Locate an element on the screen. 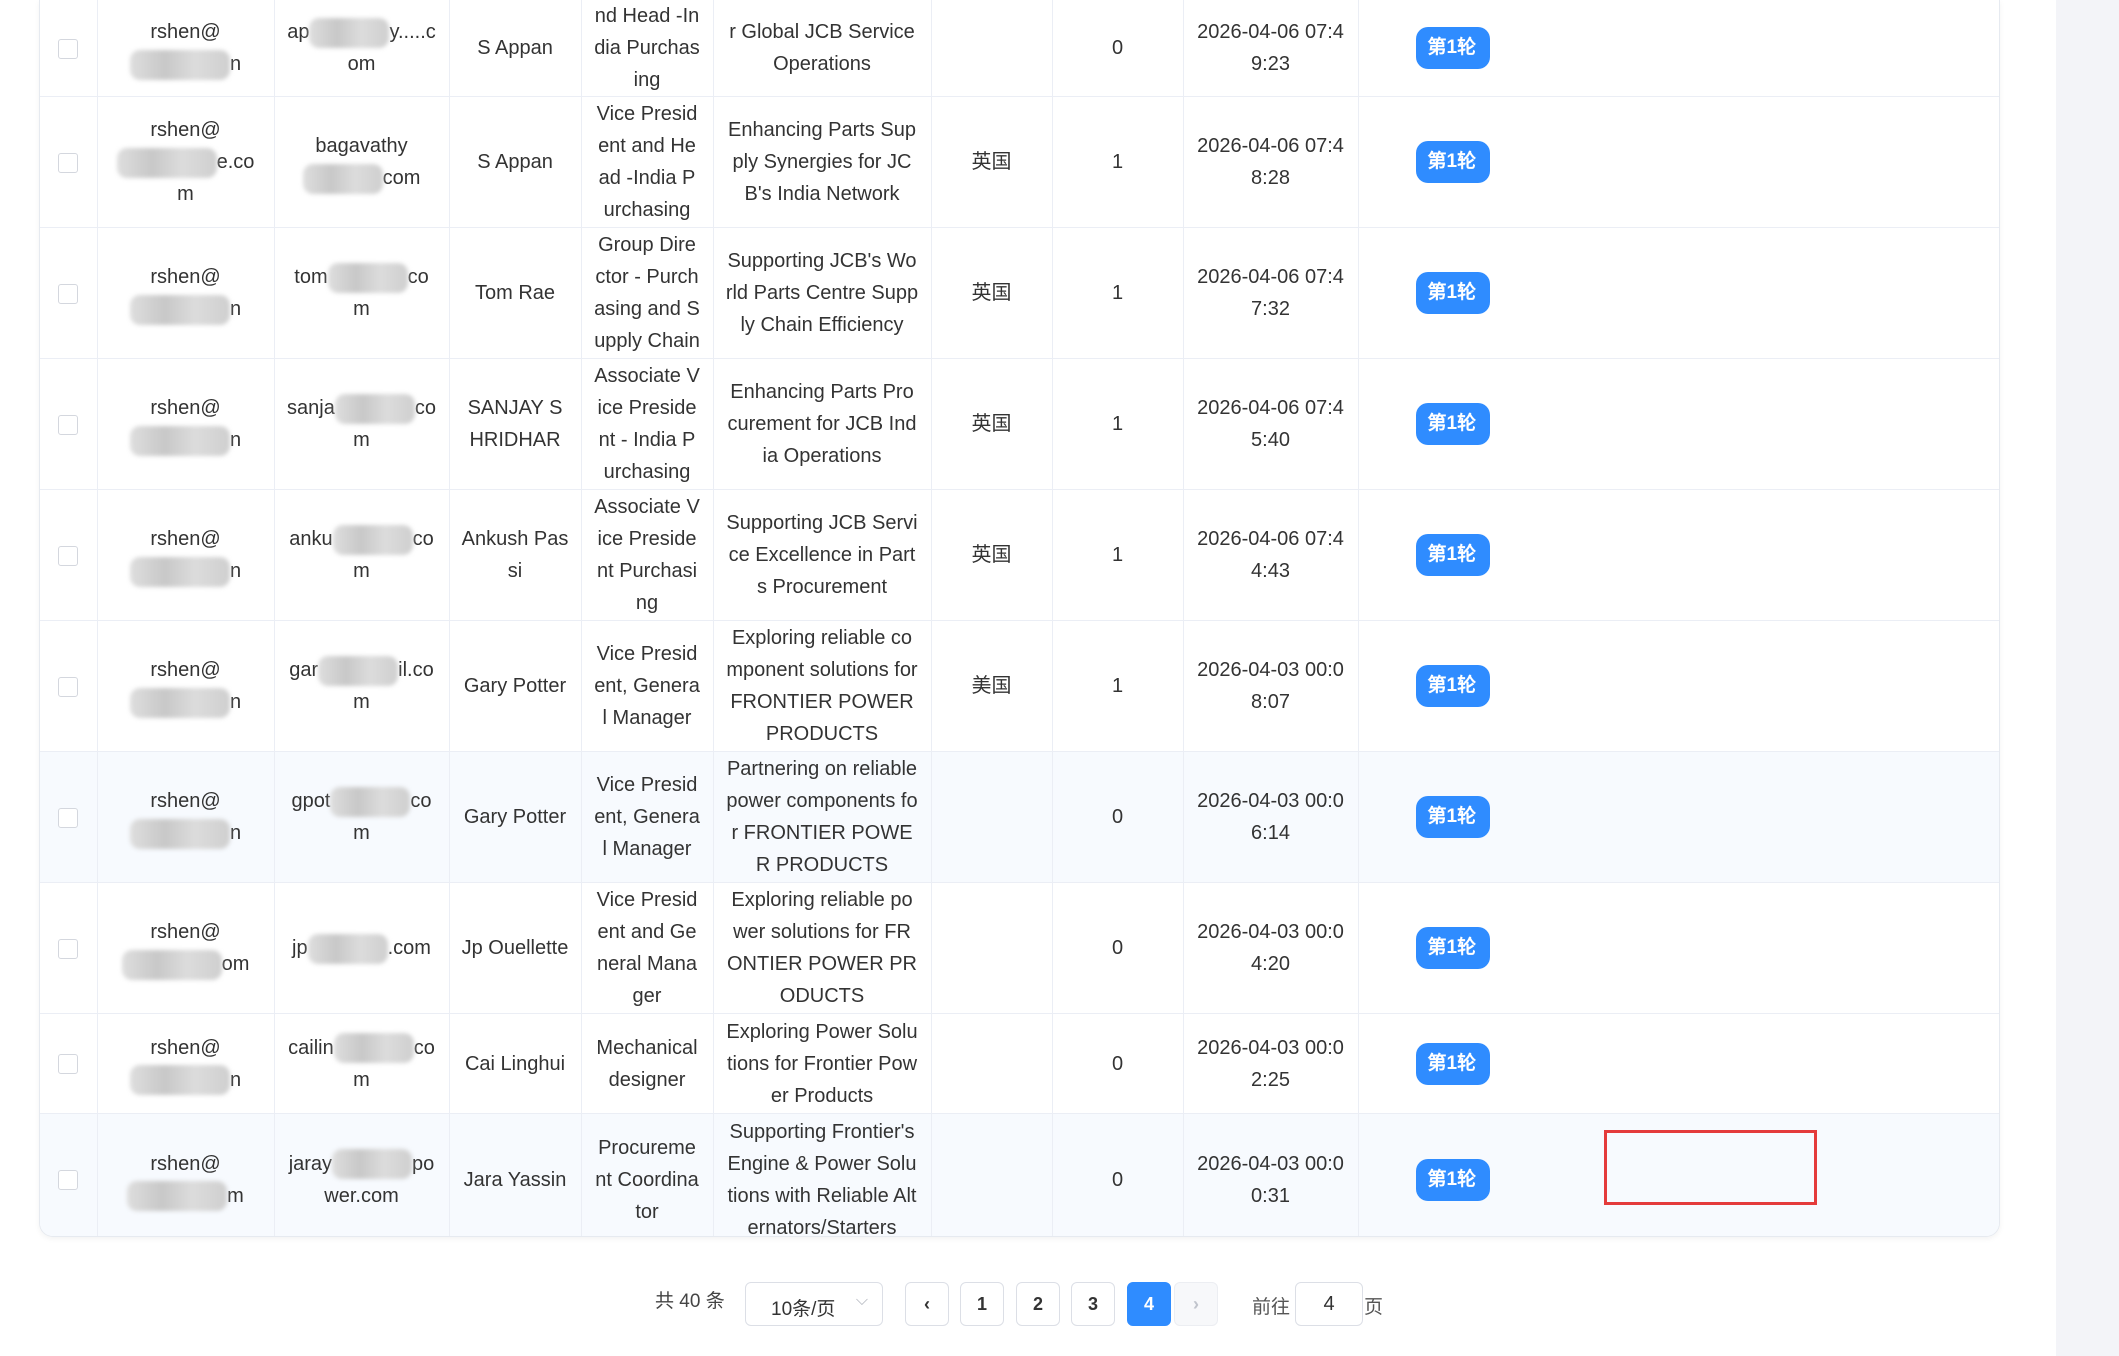  recipient-email-suffix: com is located at coordinates (401, 178).